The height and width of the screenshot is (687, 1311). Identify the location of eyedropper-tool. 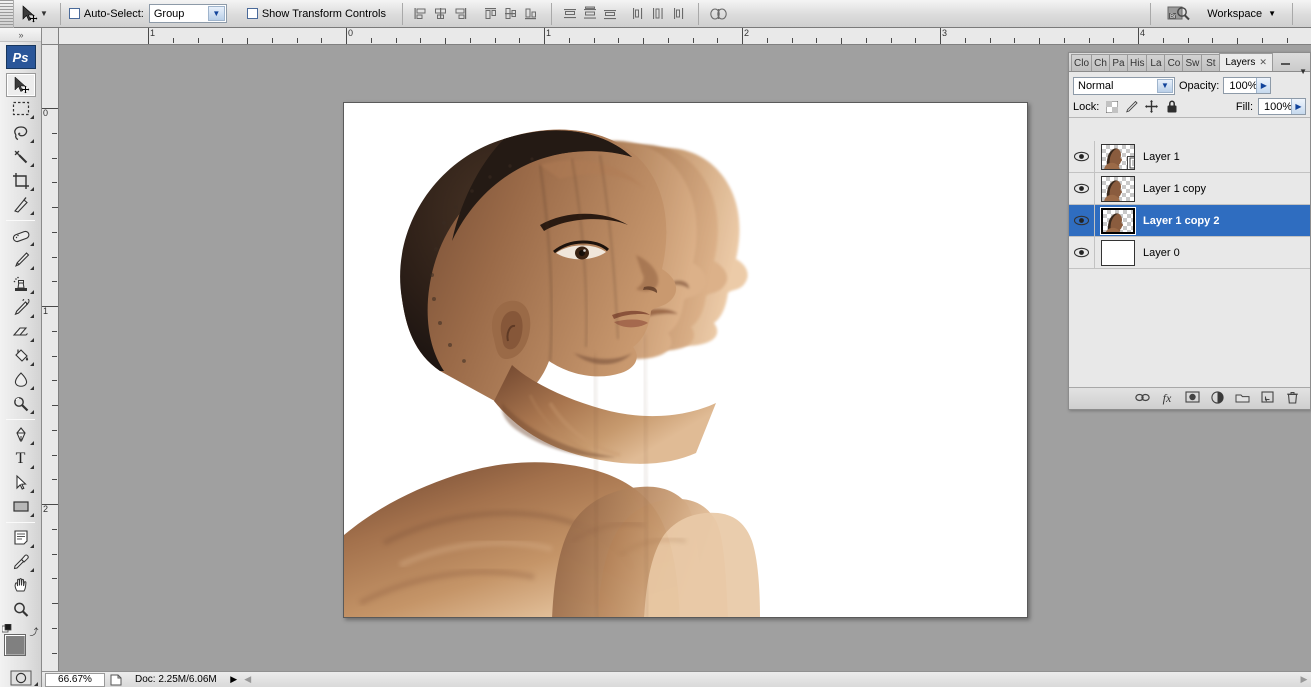
(21, 562).